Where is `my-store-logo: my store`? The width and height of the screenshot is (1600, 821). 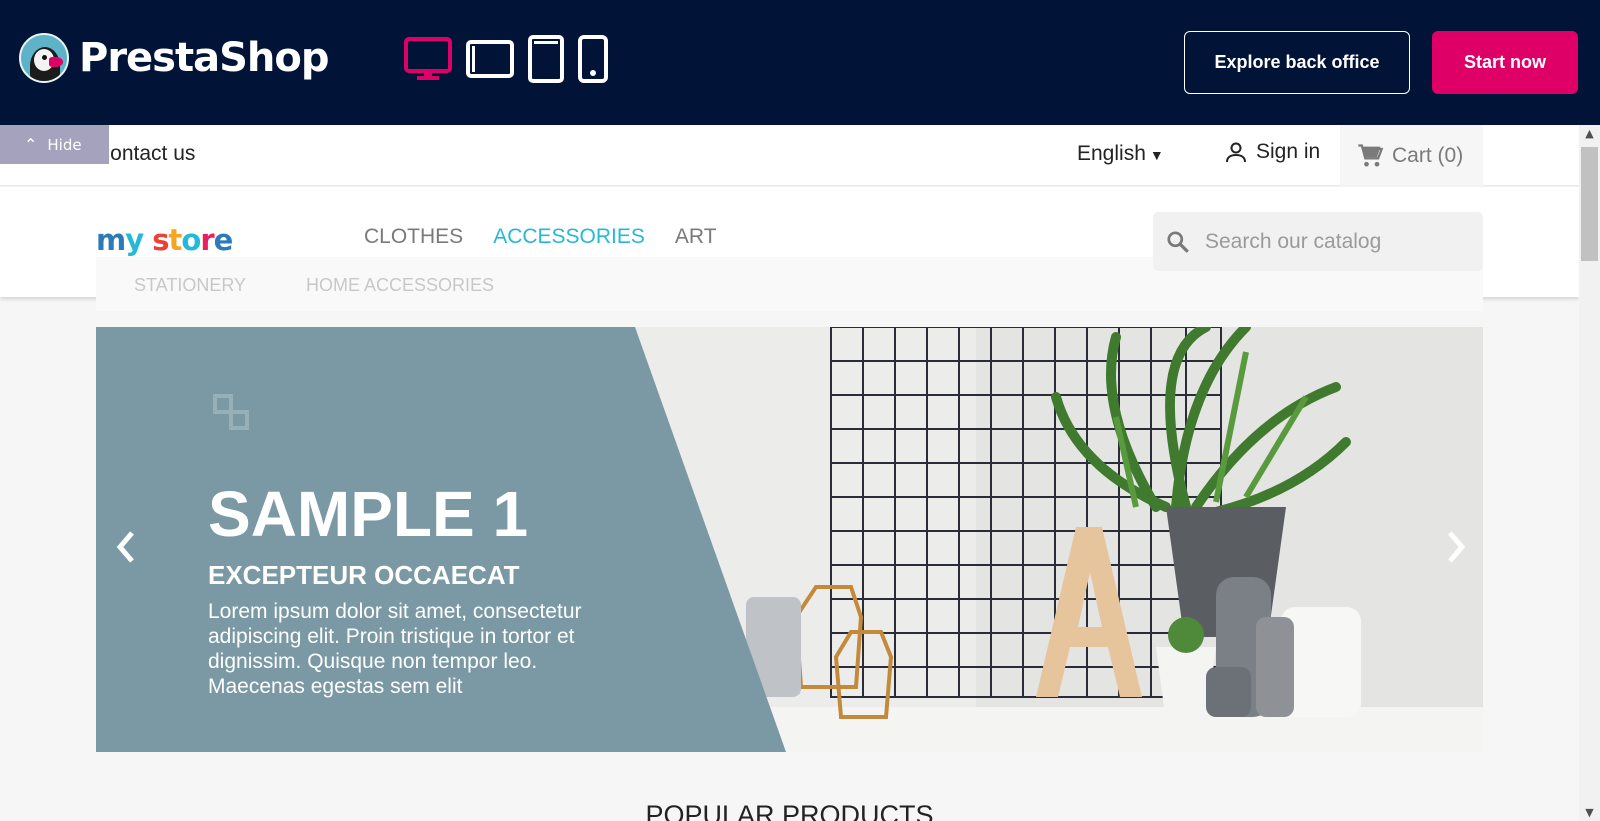
my-store-logo: my store is located at coordinates (164, 240).